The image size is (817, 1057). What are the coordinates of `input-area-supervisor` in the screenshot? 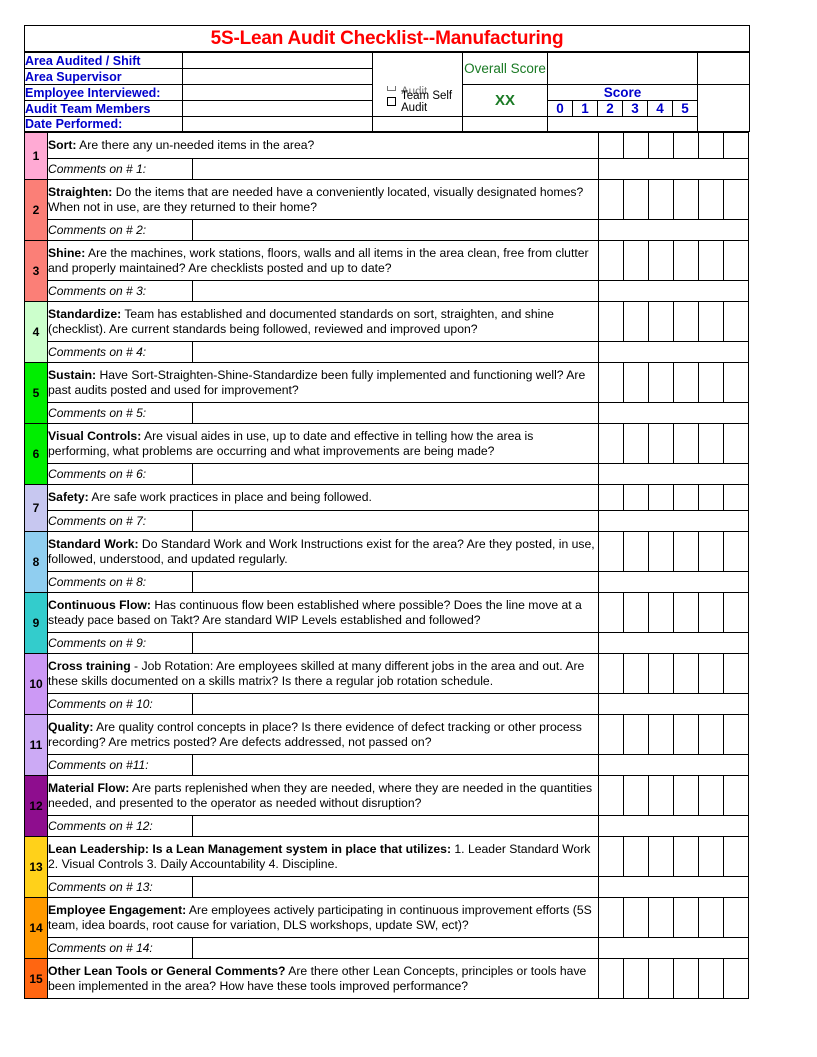 It's located at (277, 76).